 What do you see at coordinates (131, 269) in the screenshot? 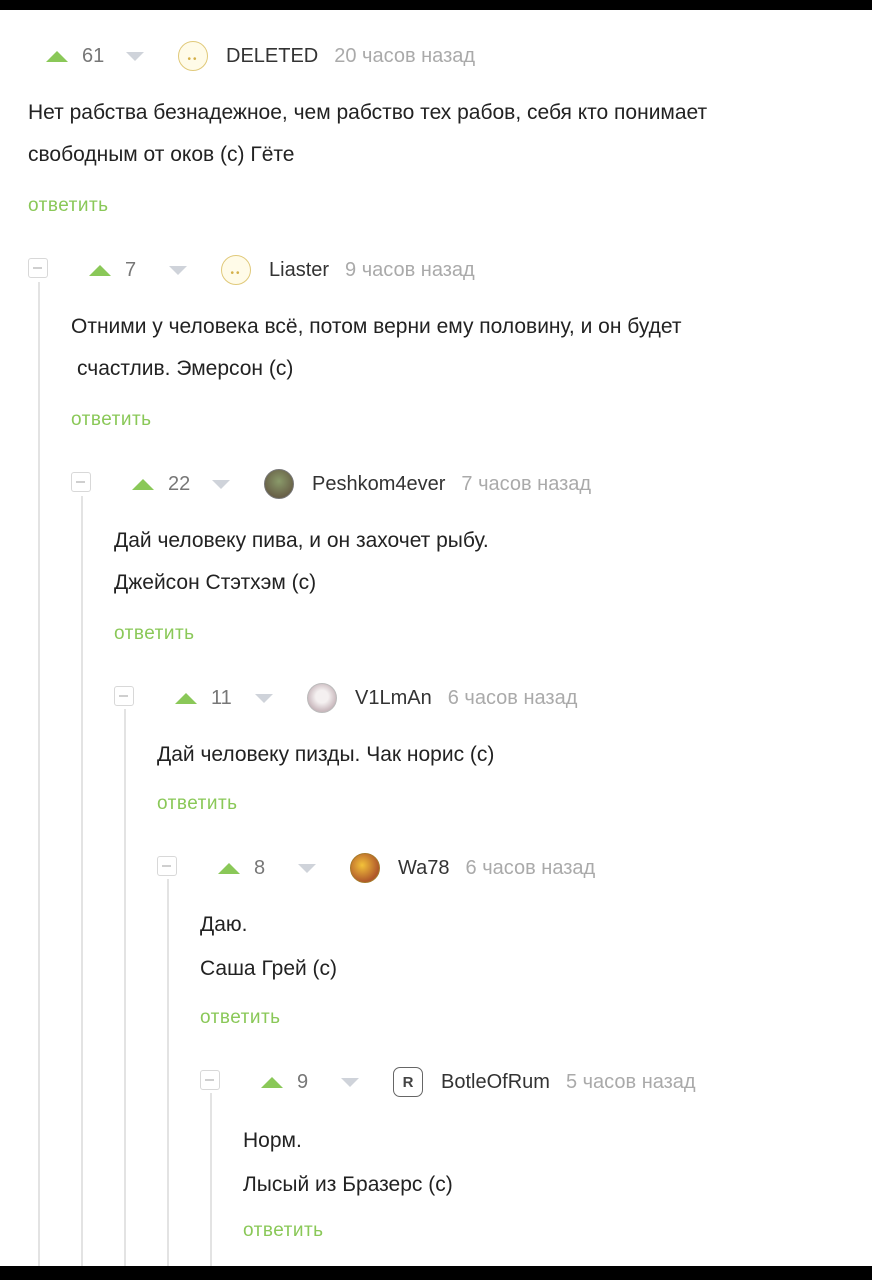
I see `comment-score: 7` at bounding box center [131, 269].